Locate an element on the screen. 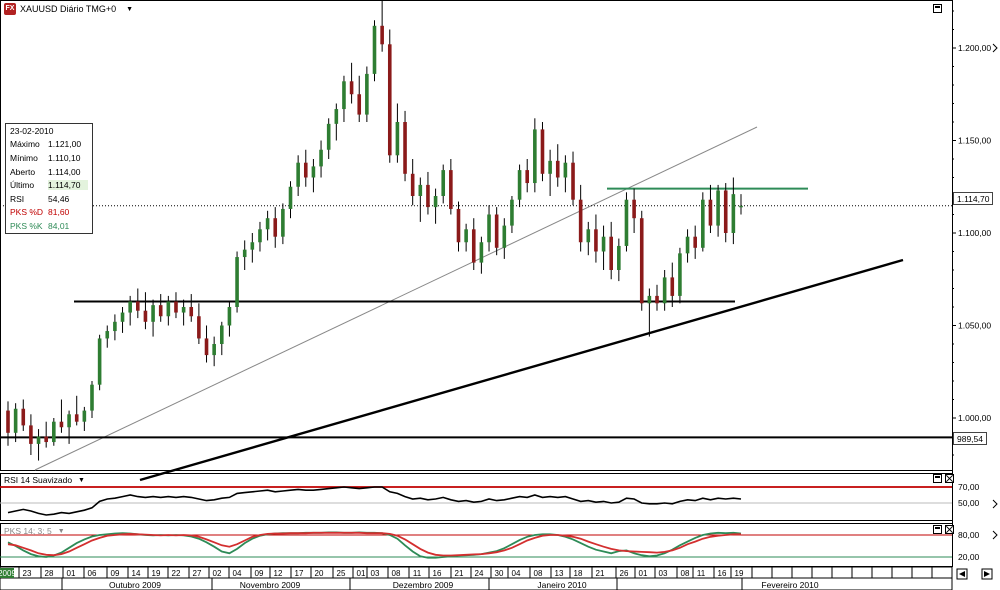 The height and width of the screenshot is (590, 1000). date-label: 08 is located at coordinates (396, 573).